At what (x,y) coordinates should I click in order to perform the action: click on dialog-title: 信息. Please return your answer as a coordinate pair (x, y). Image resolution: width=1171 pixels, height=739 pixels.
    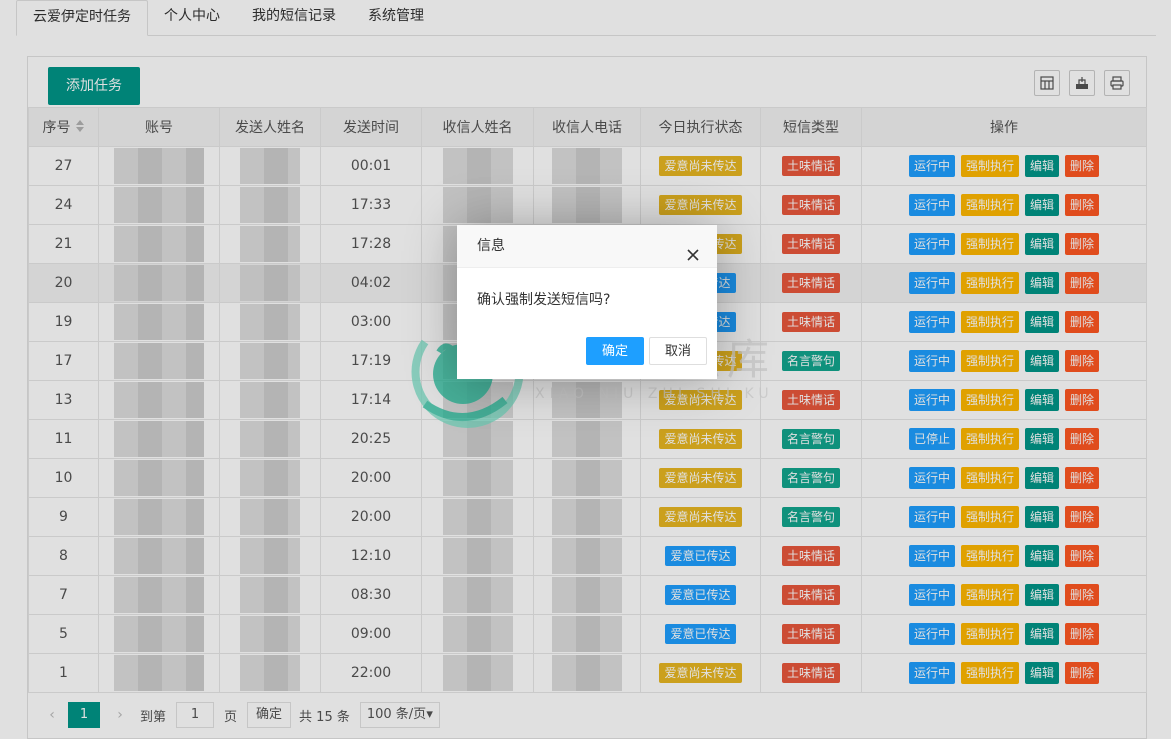
    Looking at the image, I should click on (491, 246).